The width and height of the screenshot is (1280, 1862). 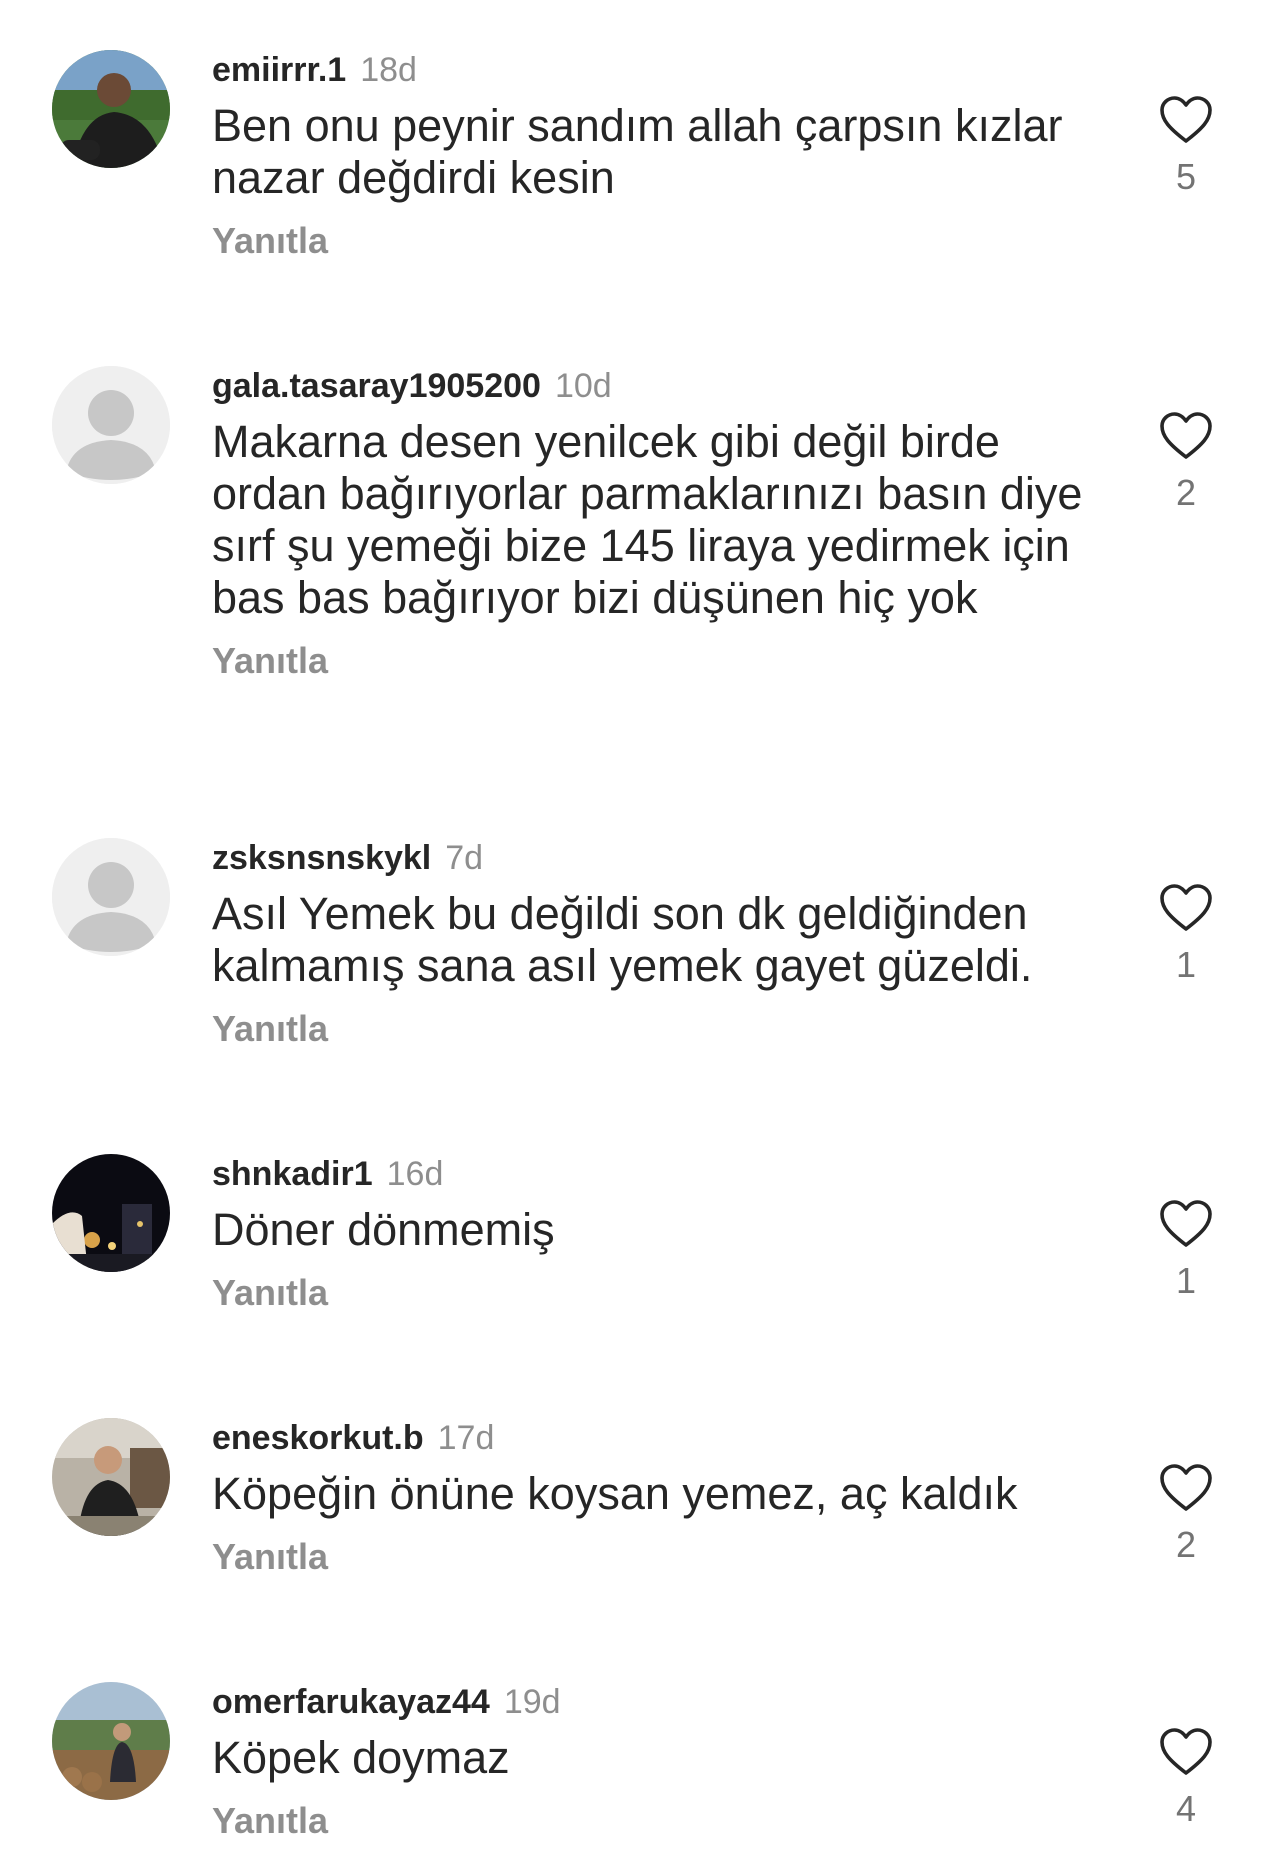 What do you see at coordinates (657, 1438) in the screenshot?
I see `comment-meta: eneskorkut.b 17d` at bounding box center [657, 1438].